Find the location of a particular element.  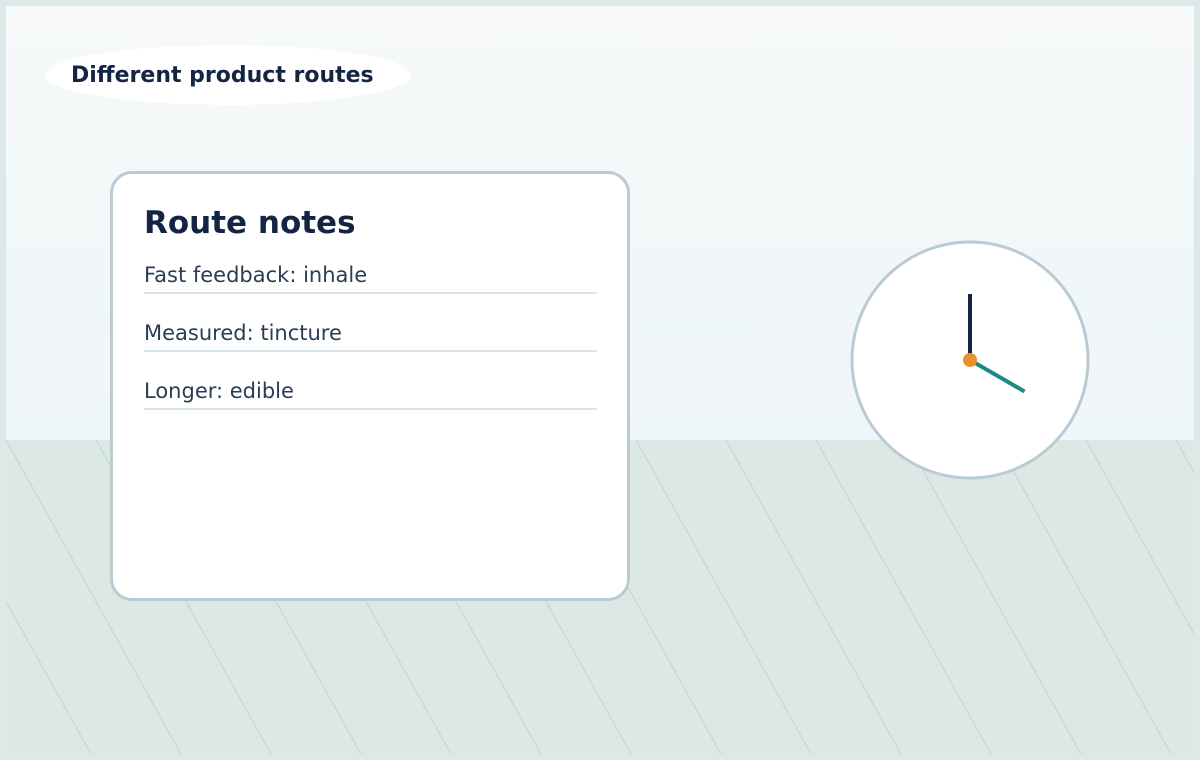

wall-clock is located at coordinates (970, 360).